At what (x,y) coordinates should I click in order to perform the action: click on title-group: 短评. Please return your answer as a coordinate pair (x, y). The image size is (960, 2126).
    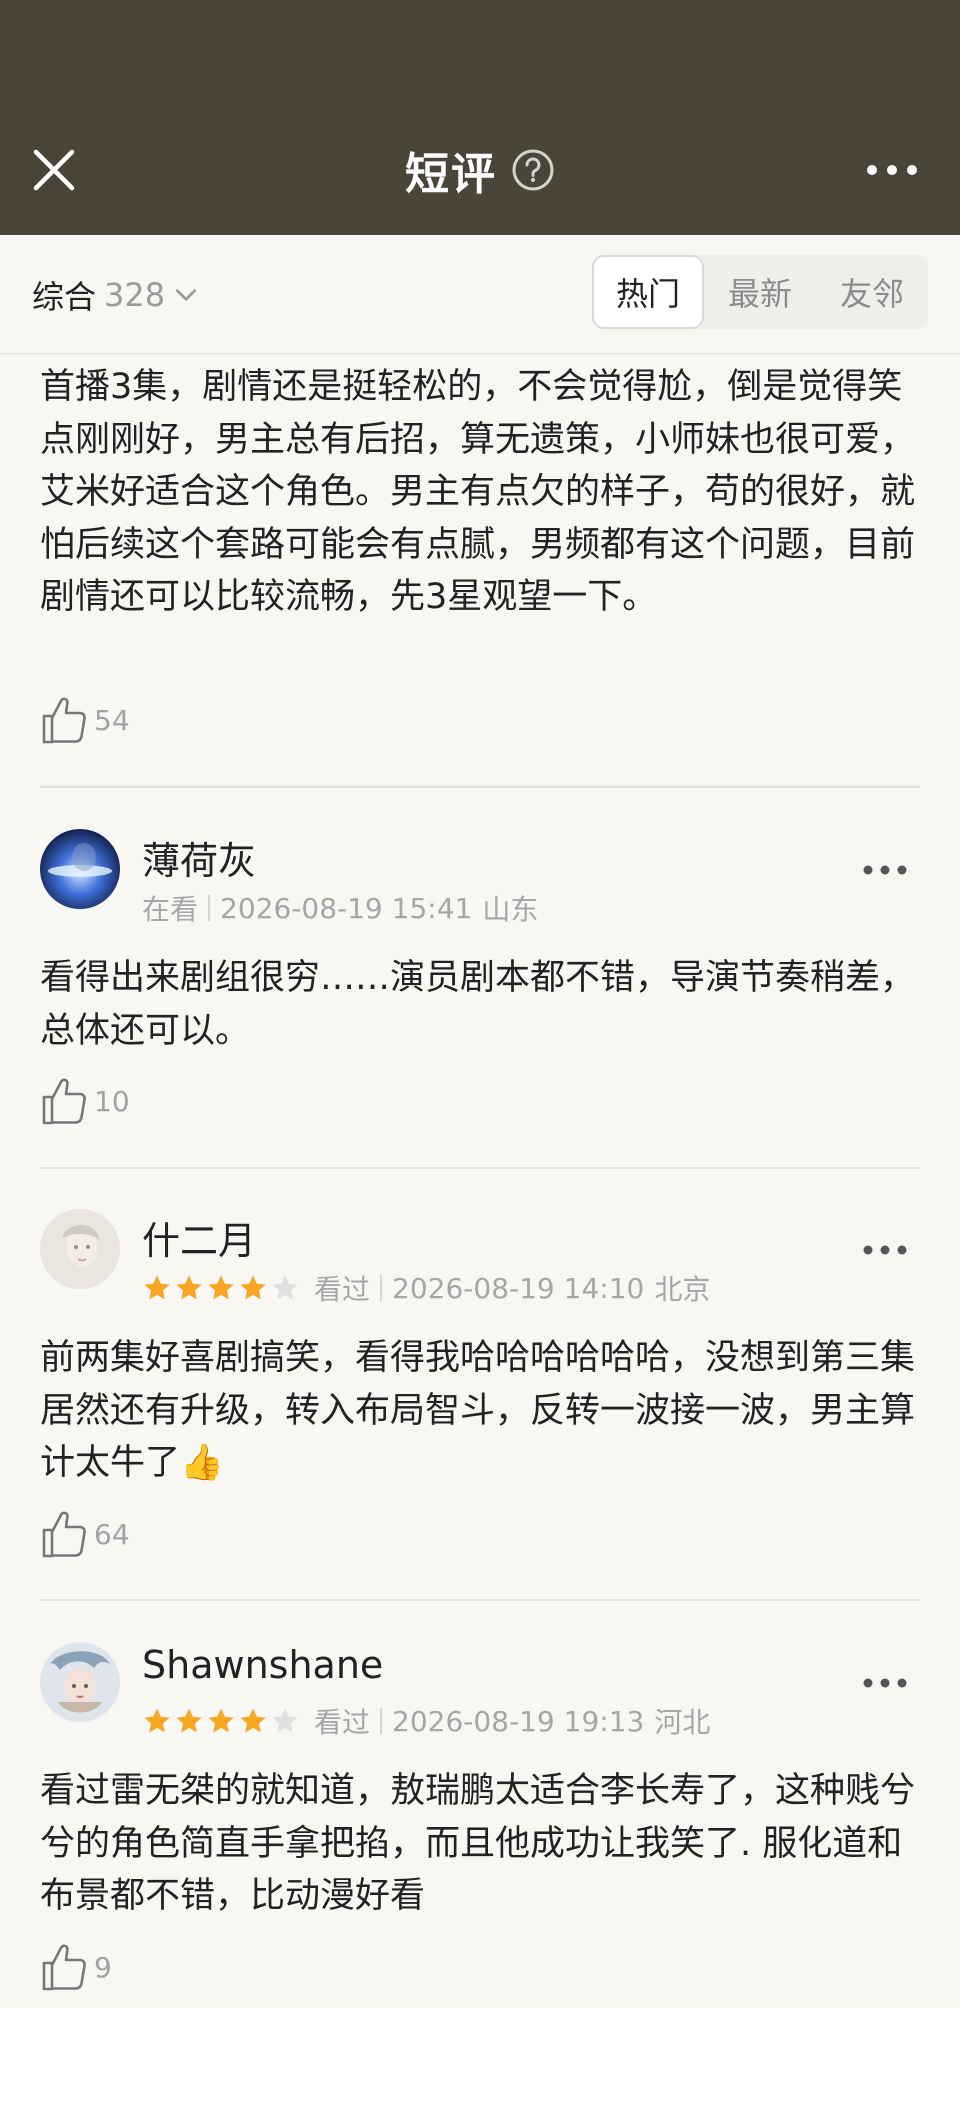
    Looking at the image, I should click on (480, 170).